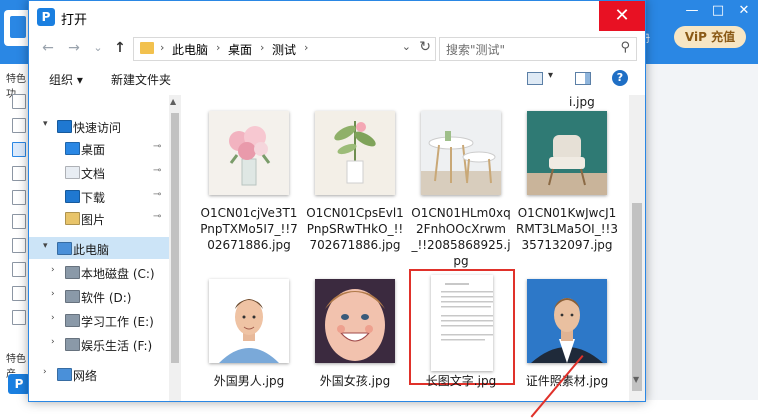 The width and height of the screenshot is (758, 418). Describe the element at coordinates (461, 381) in the screenshot. I see `file-name: 长图文字.jpg` at that location.